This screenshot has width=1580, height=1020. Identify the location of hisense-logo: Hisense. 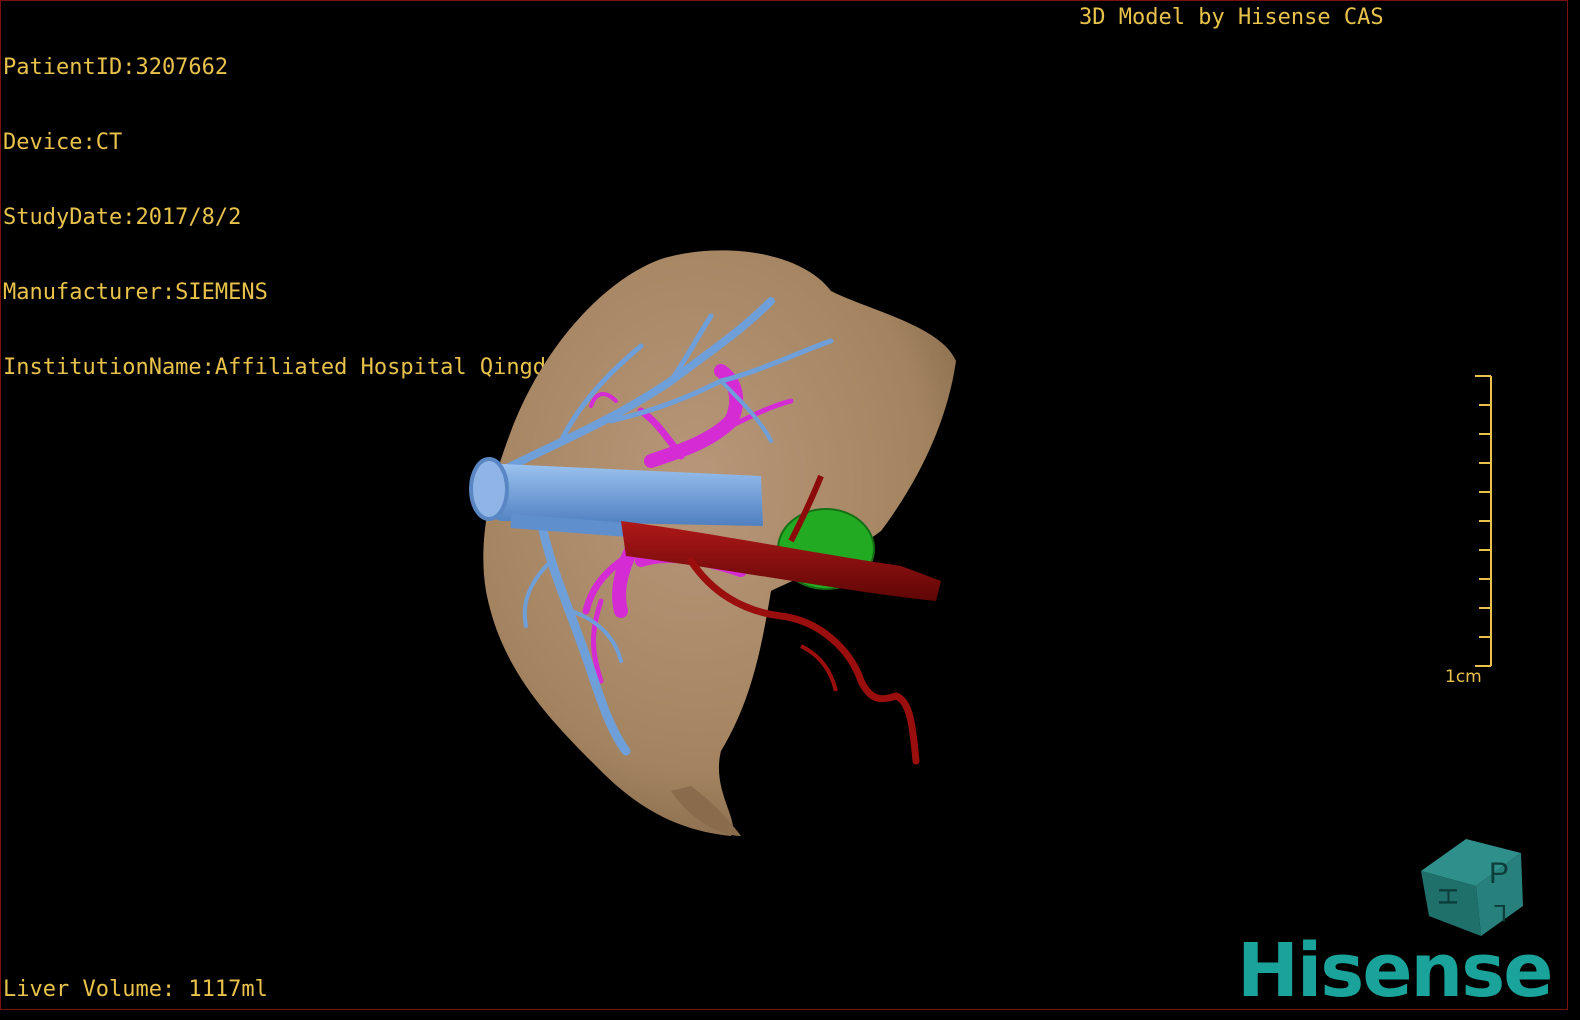
(1395, 969).